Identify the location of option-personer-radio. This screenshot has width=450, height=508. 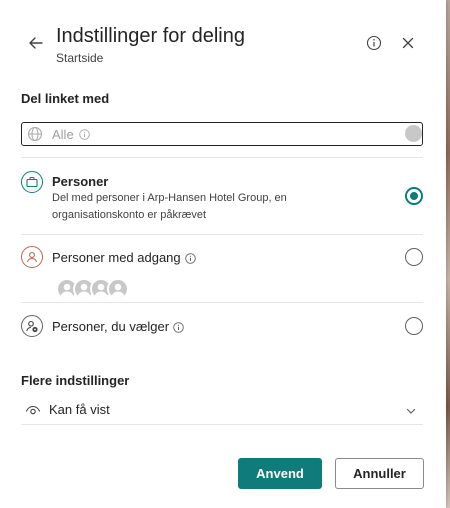
(414, 196).